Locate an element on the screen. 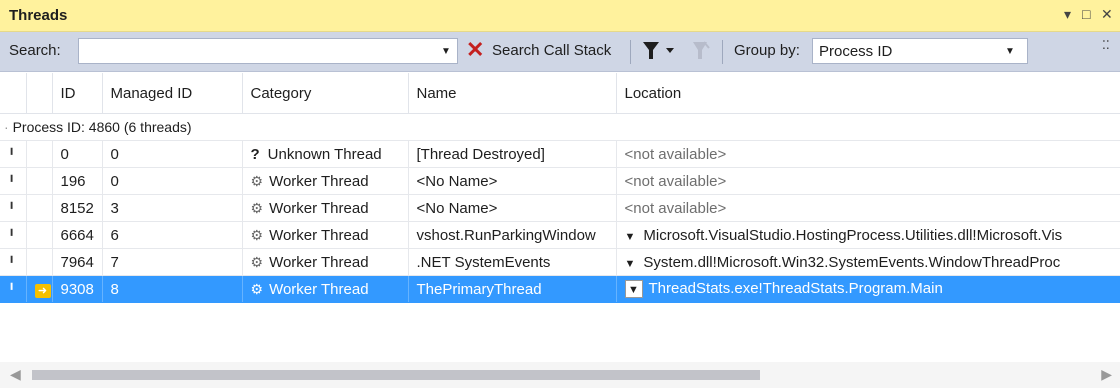 This screenshot has height=388, width=1120. search-call-stack-button: Search Call Stack is located at coordinates (551, 50).